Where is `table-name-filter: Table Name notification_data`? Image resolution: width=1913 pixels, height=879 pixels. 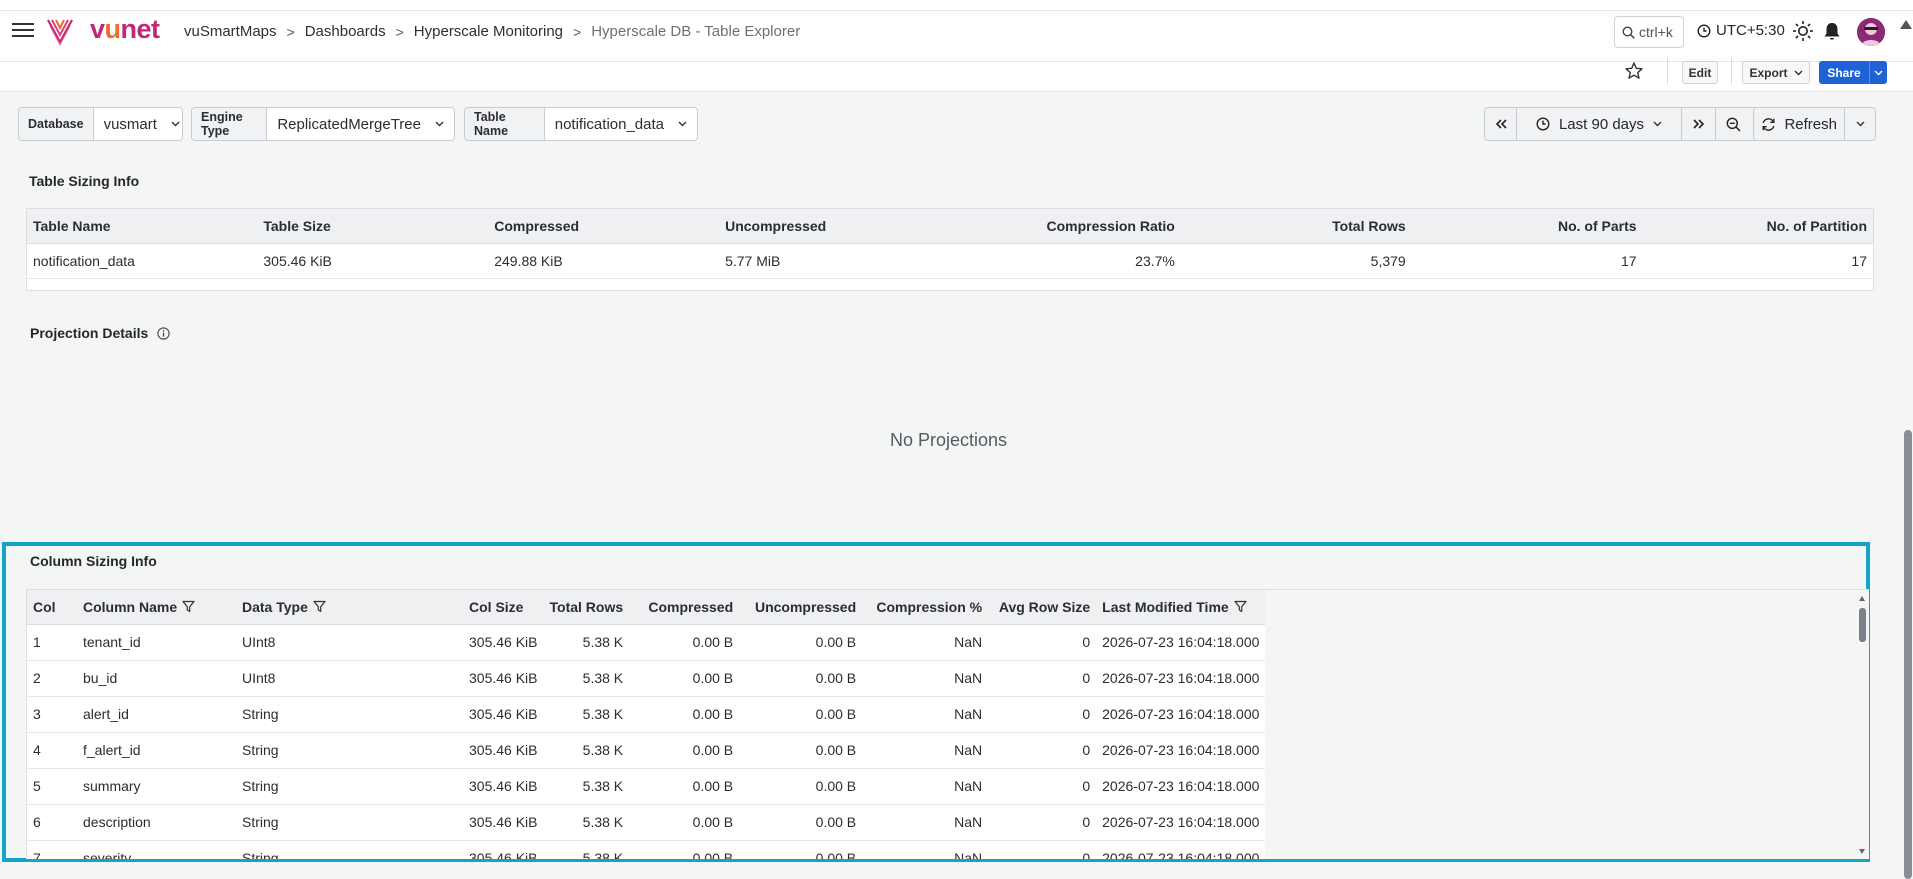 table-name-filter: Table Name notification_data is located at coordinates (581, 124).